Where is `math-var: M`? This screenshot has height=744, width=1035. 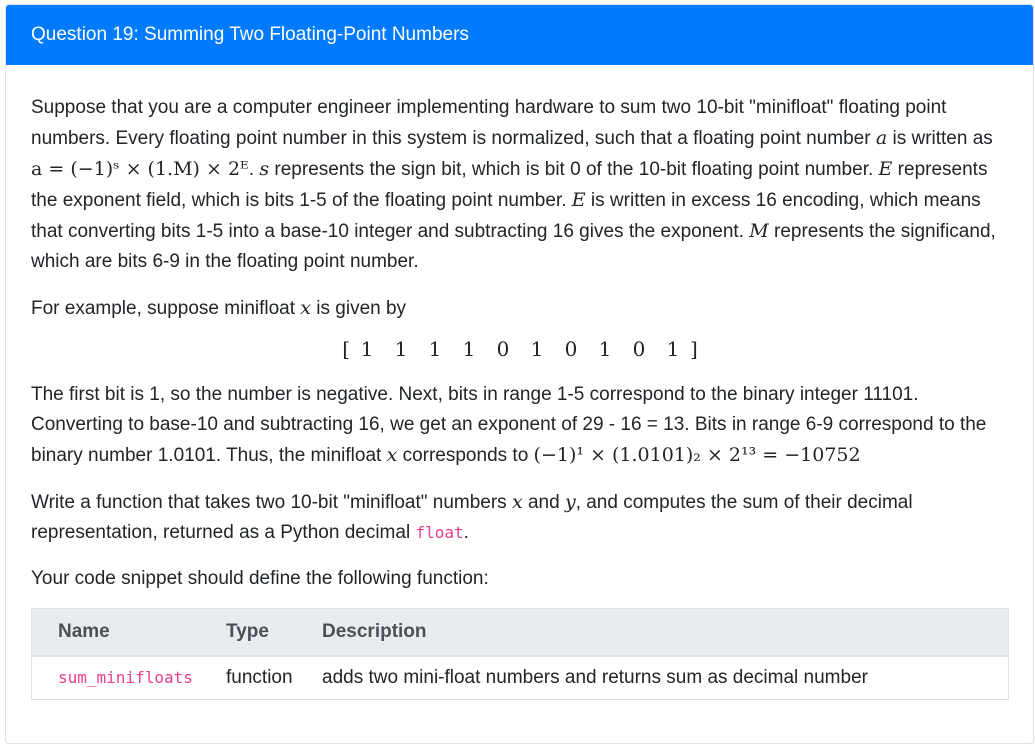 math-var: M is located at coordinates (759, 231).